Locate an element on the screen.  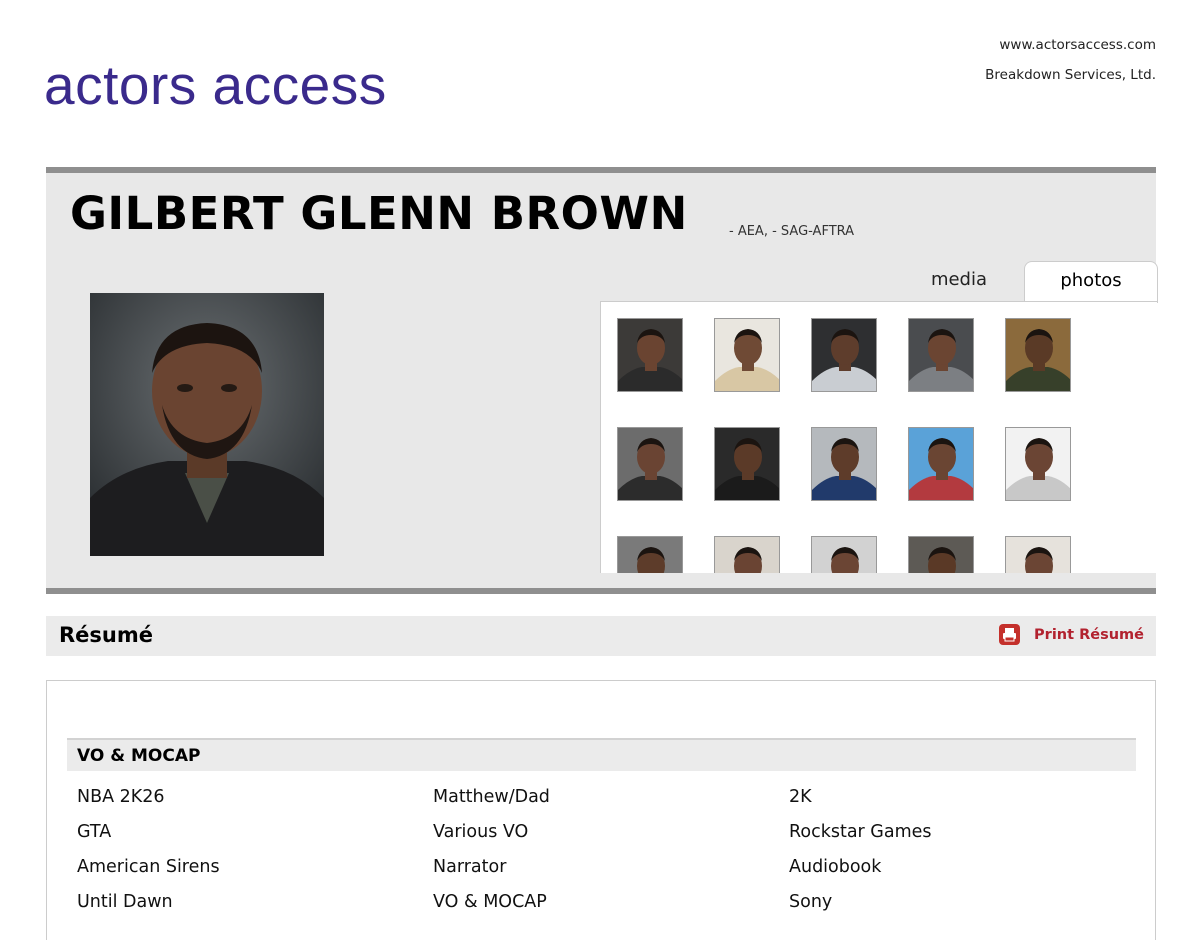
actor-name: GILBERT GLENN BROWN is located at coordinates (379, 213).